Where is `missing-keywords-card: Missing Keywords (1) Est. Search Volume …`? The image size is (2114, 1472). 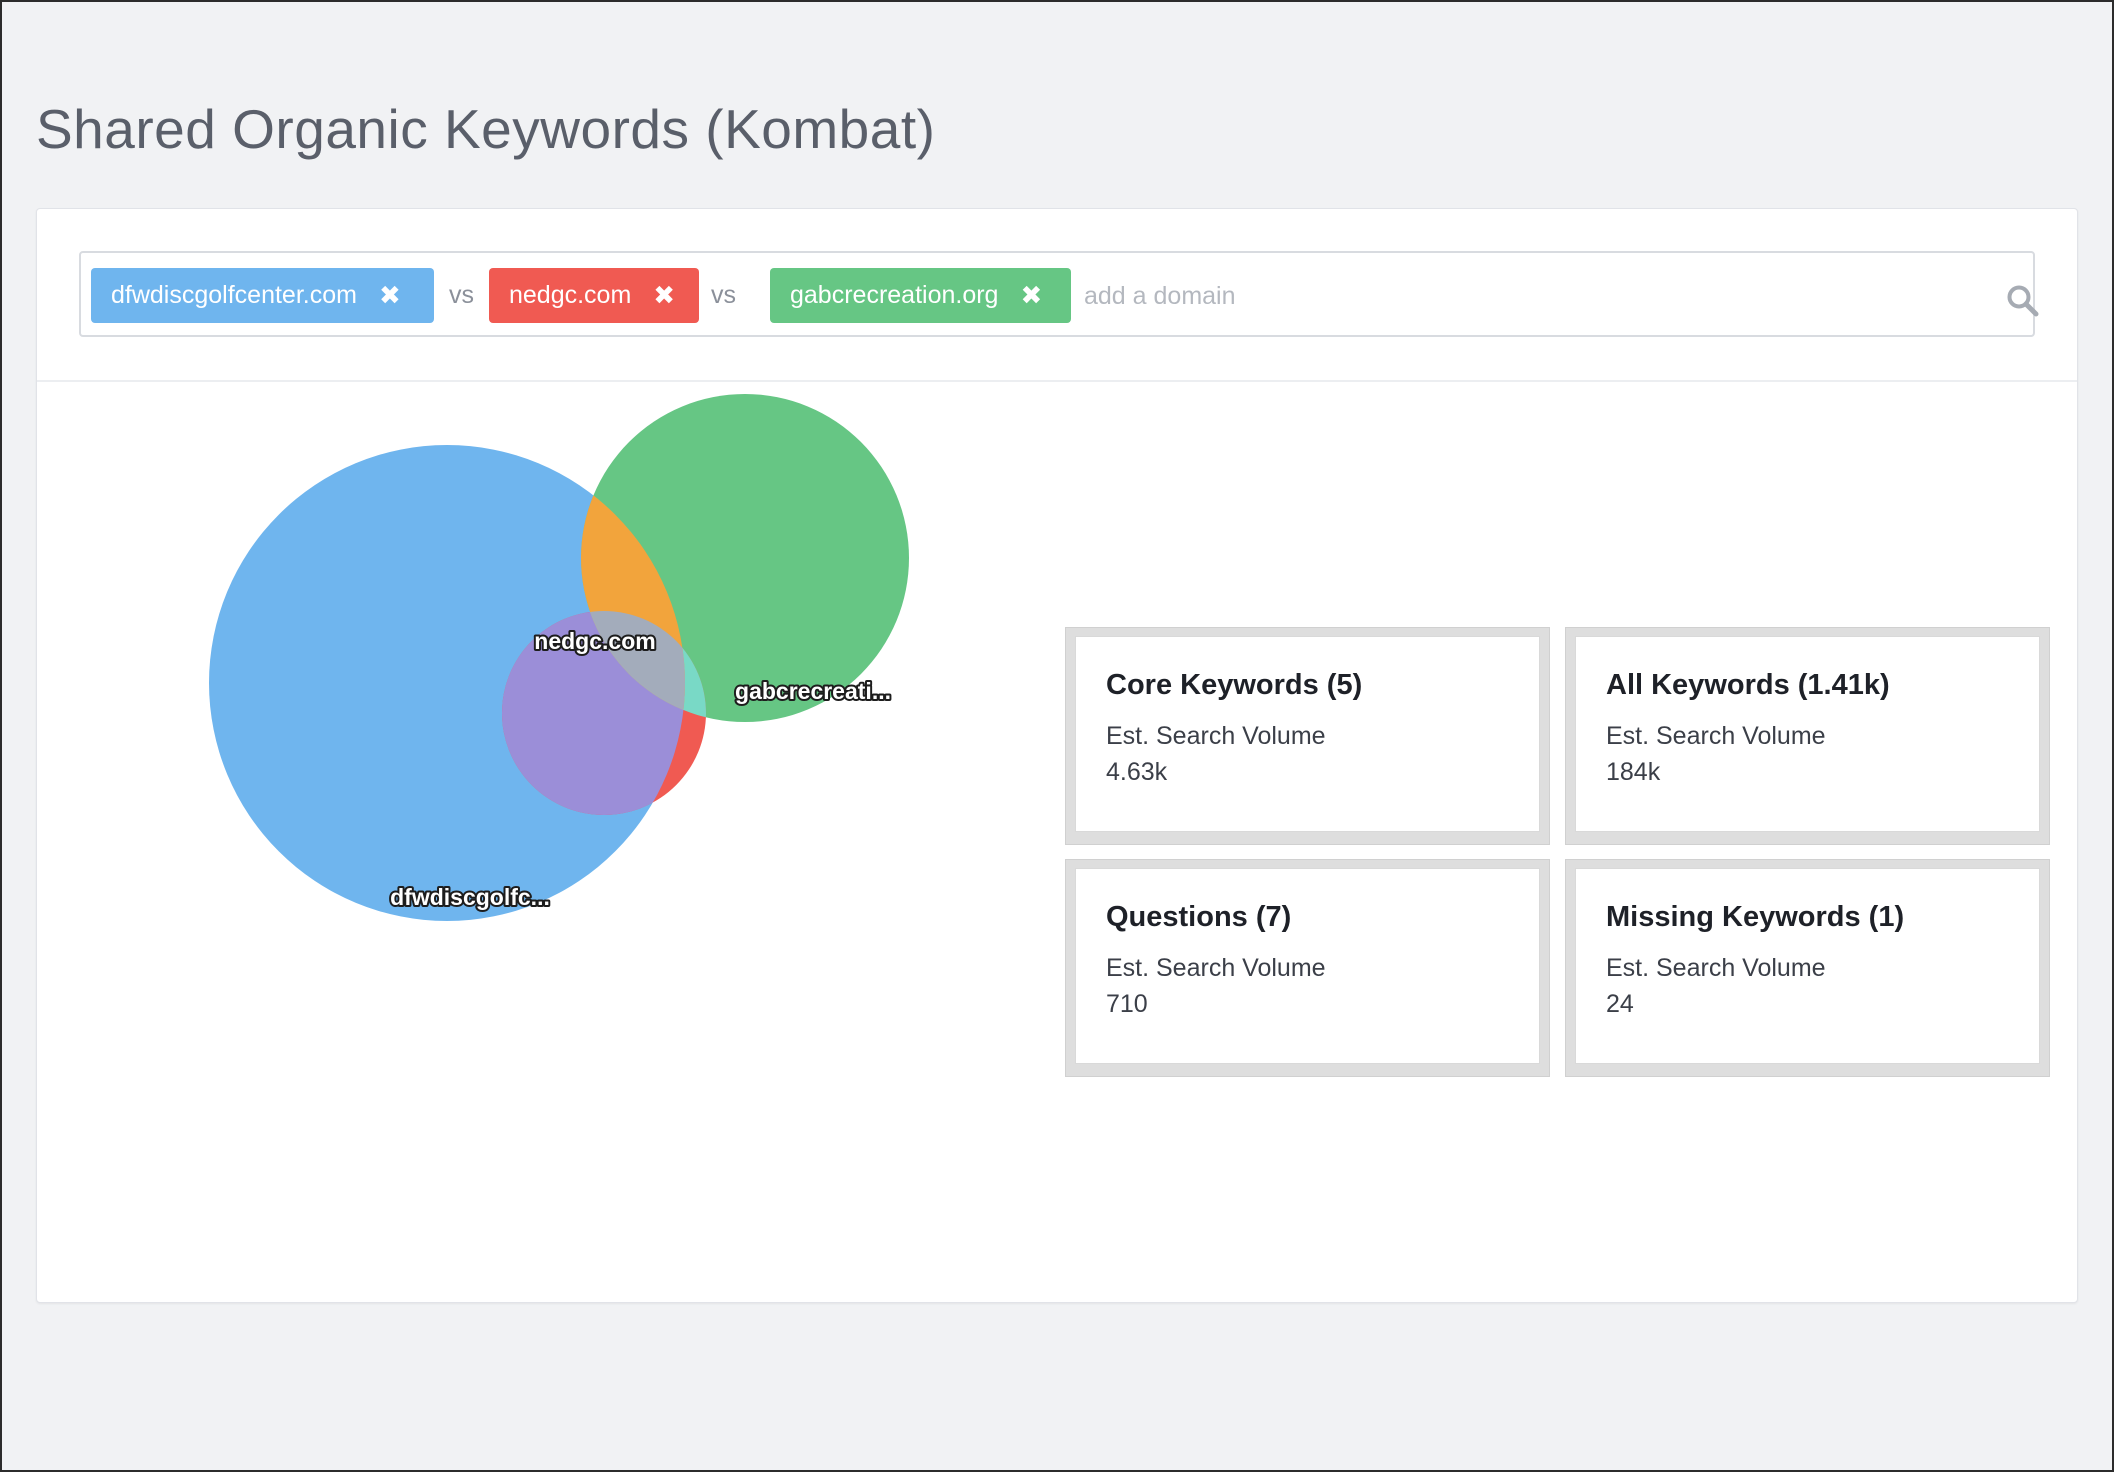 missing-keywords-card: Missing Keywords (1) Est. Search Volume … is located at coordinates (1807, 968).